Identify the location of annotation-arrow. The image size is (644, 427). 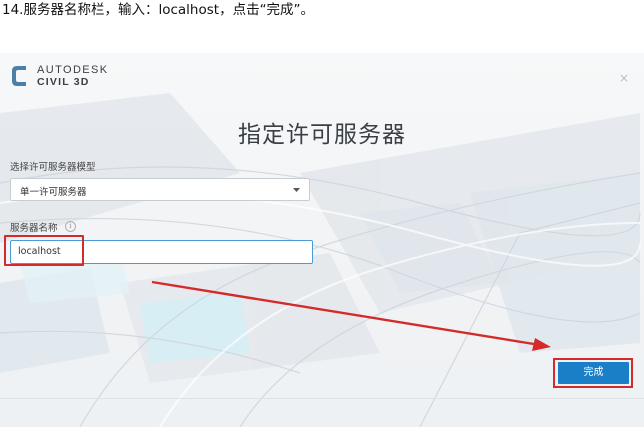
(351, 315).